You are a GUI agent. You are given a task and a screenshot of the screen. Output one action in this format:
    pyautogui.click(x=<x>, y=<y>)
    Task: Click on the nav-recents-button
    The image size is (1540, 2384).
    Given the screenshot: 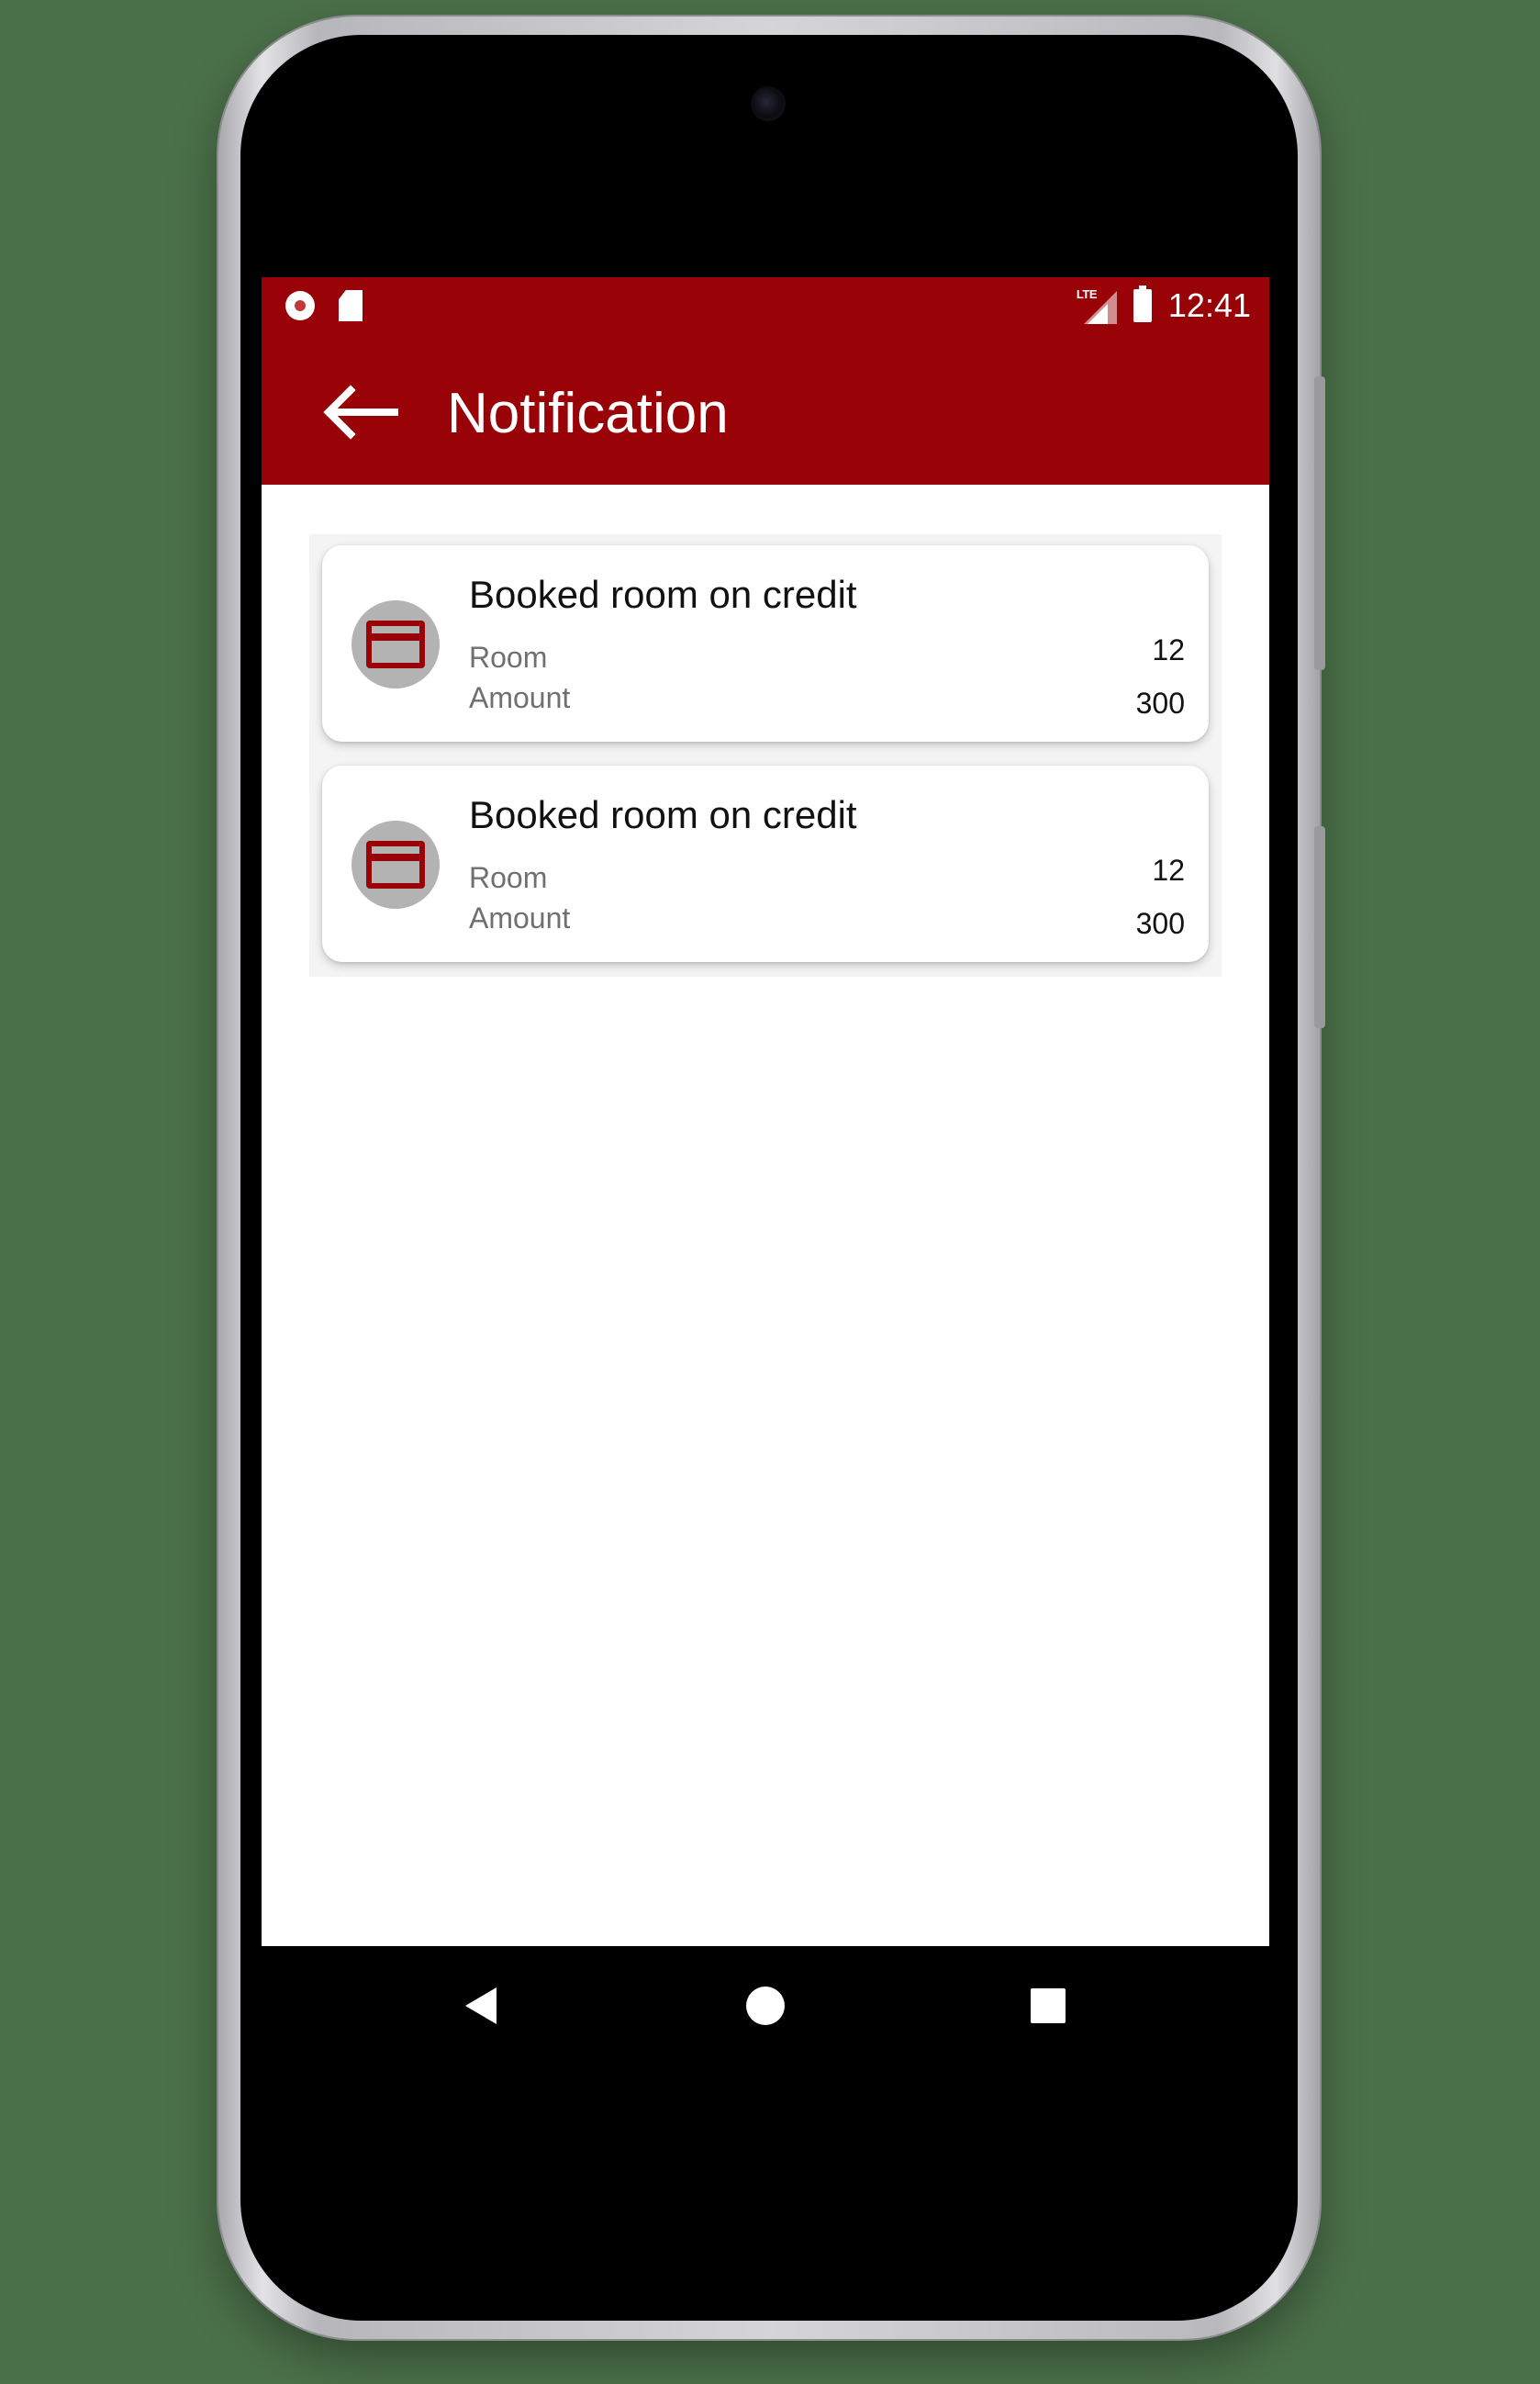 What is the action you would take?
    pyautogui.click(x=1048, y=2006)
    